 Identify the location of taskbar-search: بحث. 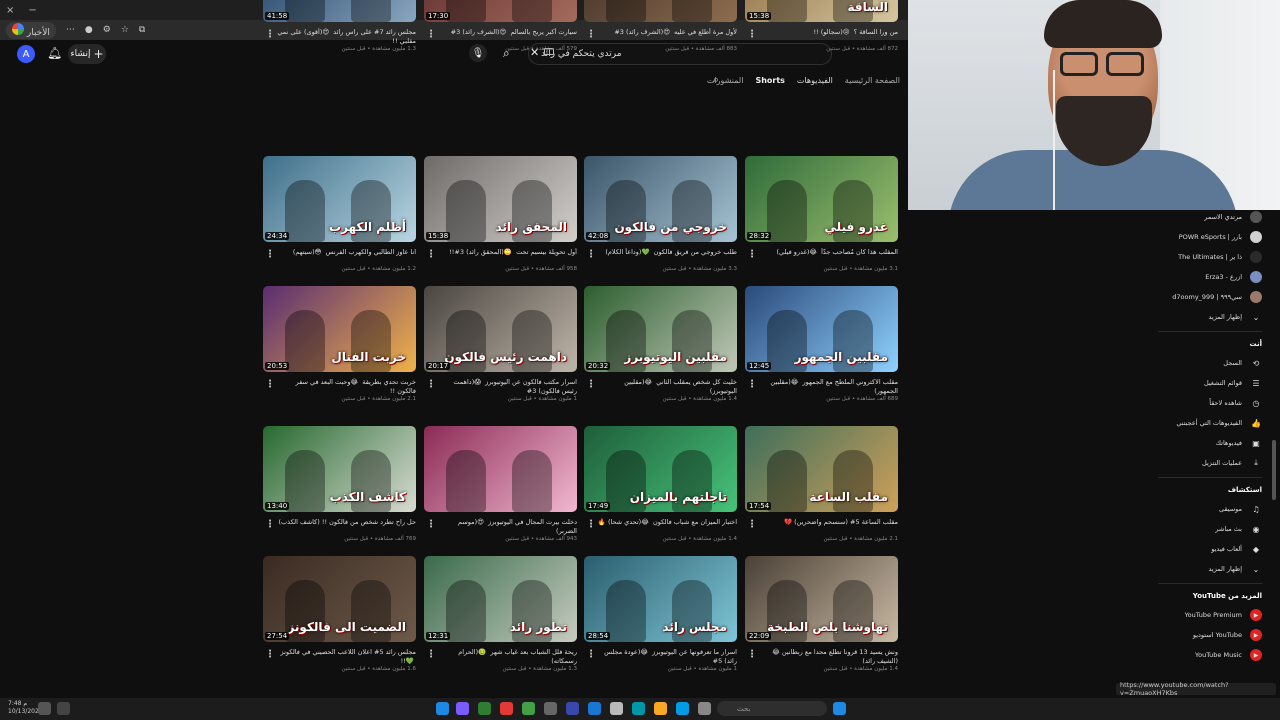
(772, 708).